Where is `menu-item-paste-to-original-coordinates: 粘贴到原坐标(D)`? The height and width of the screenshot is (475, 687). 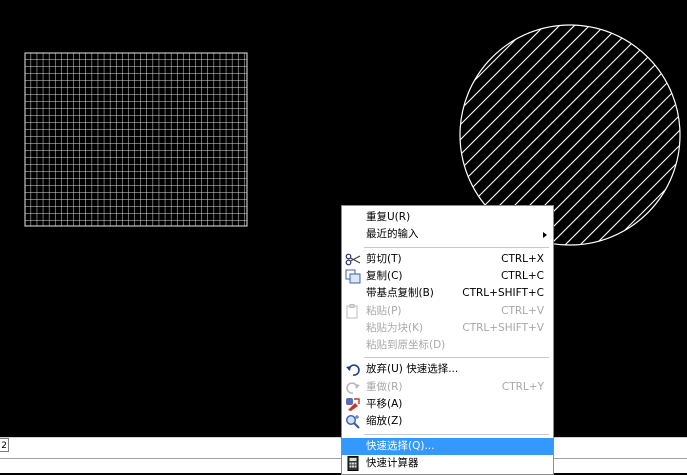 menu-item-paste-to-original-coordinates: 粘贴到原坐标(D) is located at coordinates (447, 345).